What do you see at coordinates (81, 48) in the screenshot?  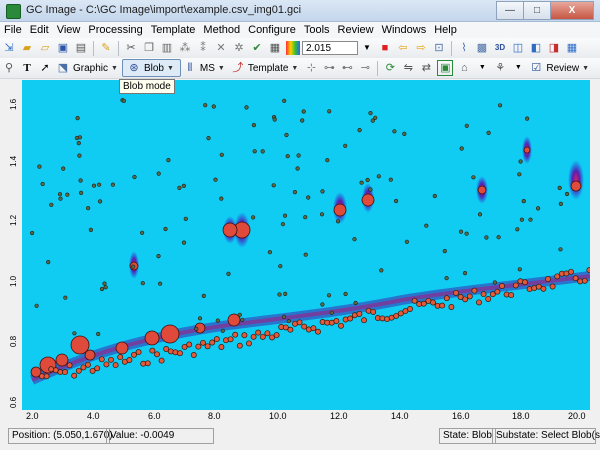 I see `print-icon: ▤` at bounding box center [81, 48].